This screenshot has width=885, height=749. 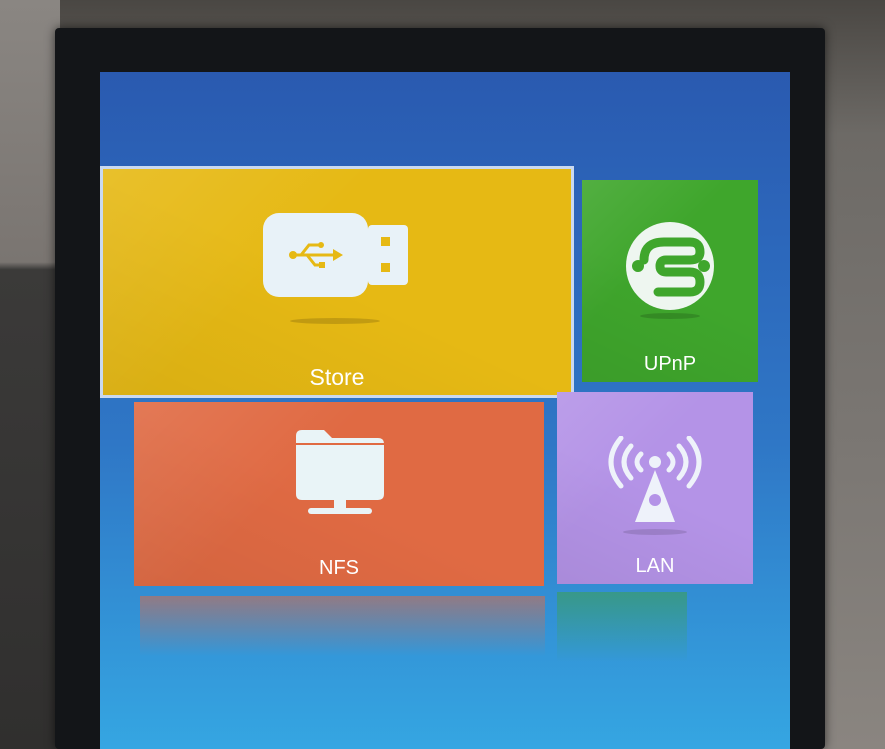 What do you see at coordinates (335, 268) in the screenshot?
I see `usb-drive-icon` at bounding box center [335, 268].